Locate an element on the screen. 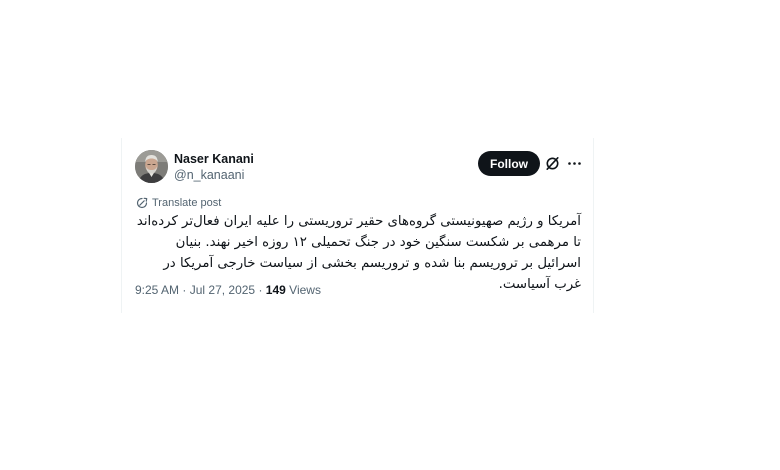 This screenshot has width=780, height=470. tweet-meta: 9:25 AM · Jul 27, 2025 · 149 Views is located at coordinates (228, 290).